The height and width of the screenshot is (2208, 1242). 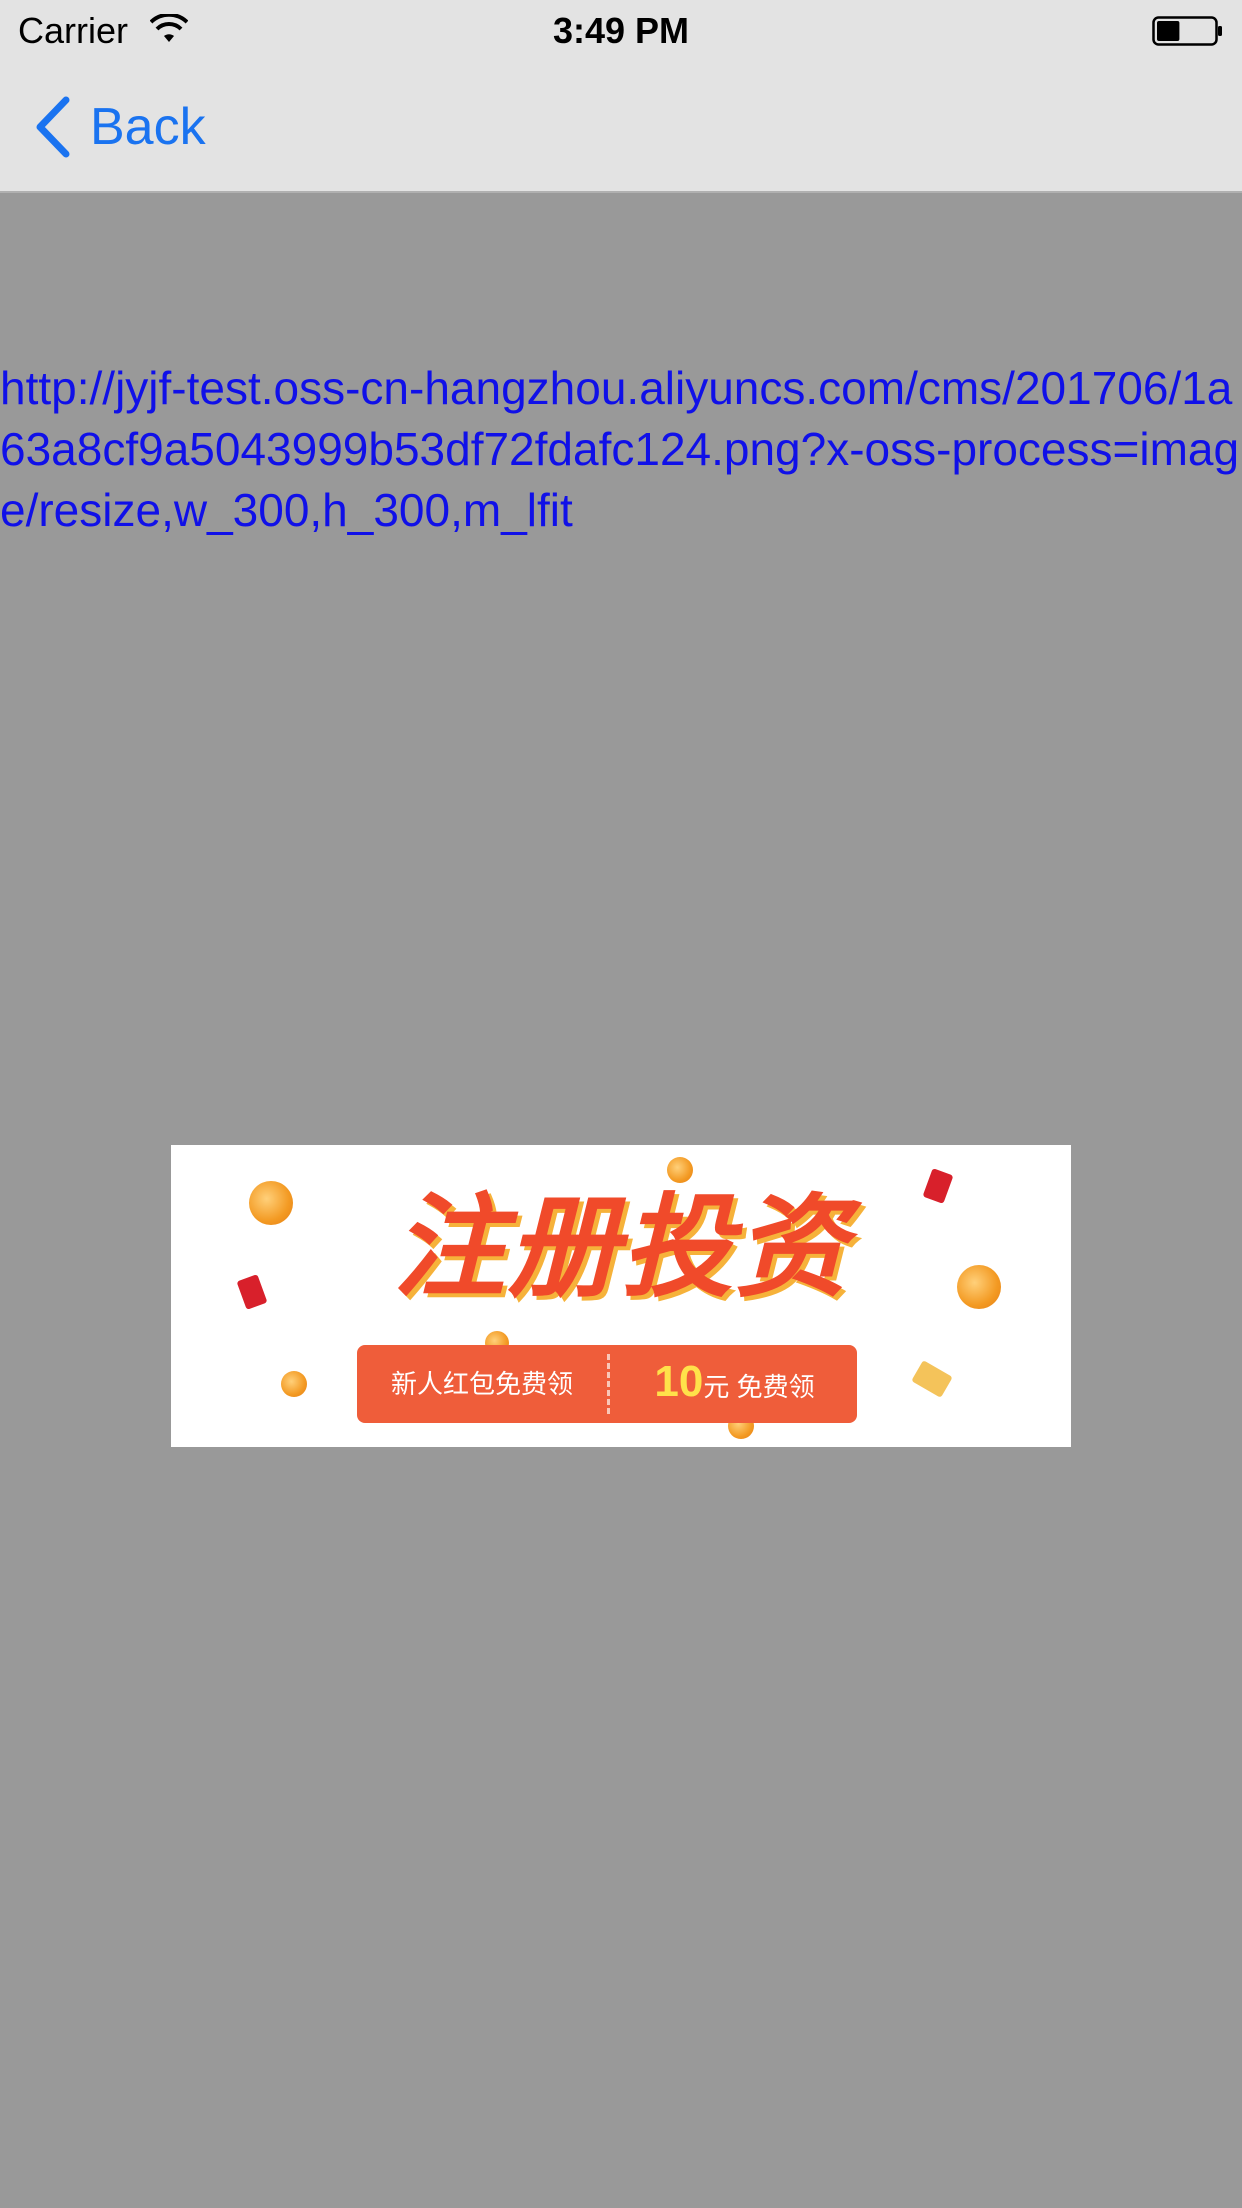 I want to click on banner-ribbon: 新人红包免费领 10元 免费领, so click(x=607, y=1384).